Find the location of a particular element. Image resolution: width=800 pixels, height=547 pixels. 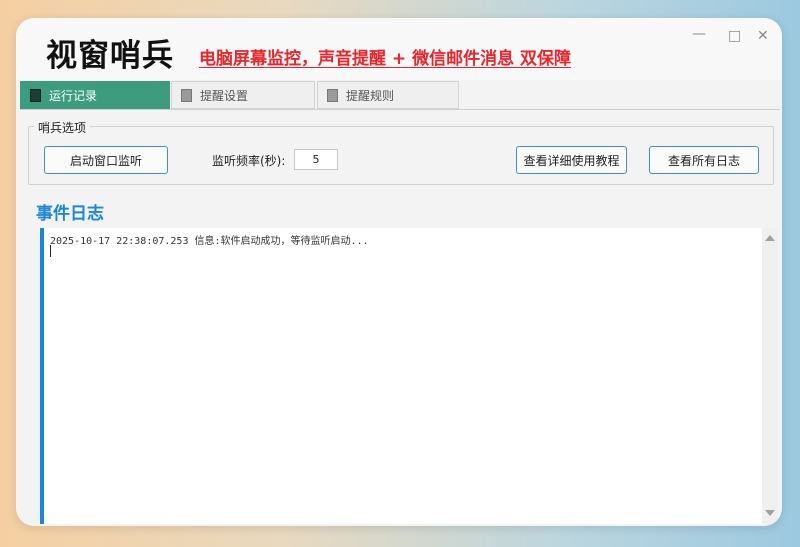

scroll-up-icon is located at coordinates (770, 238).